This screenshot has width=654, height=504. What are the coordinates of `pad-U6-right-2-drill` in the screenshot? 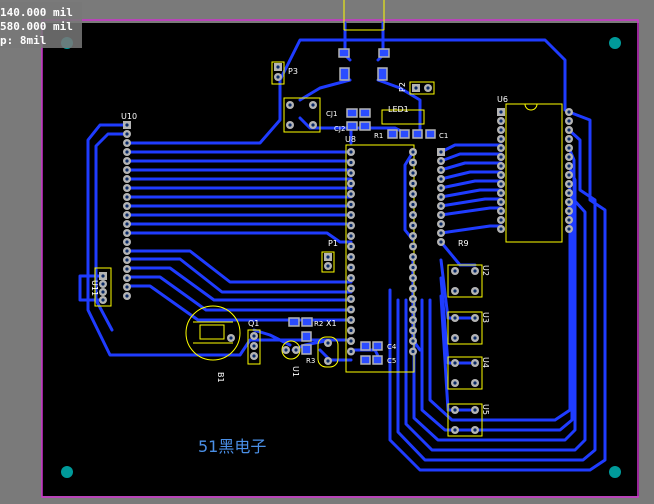 It's located at (569, 121).